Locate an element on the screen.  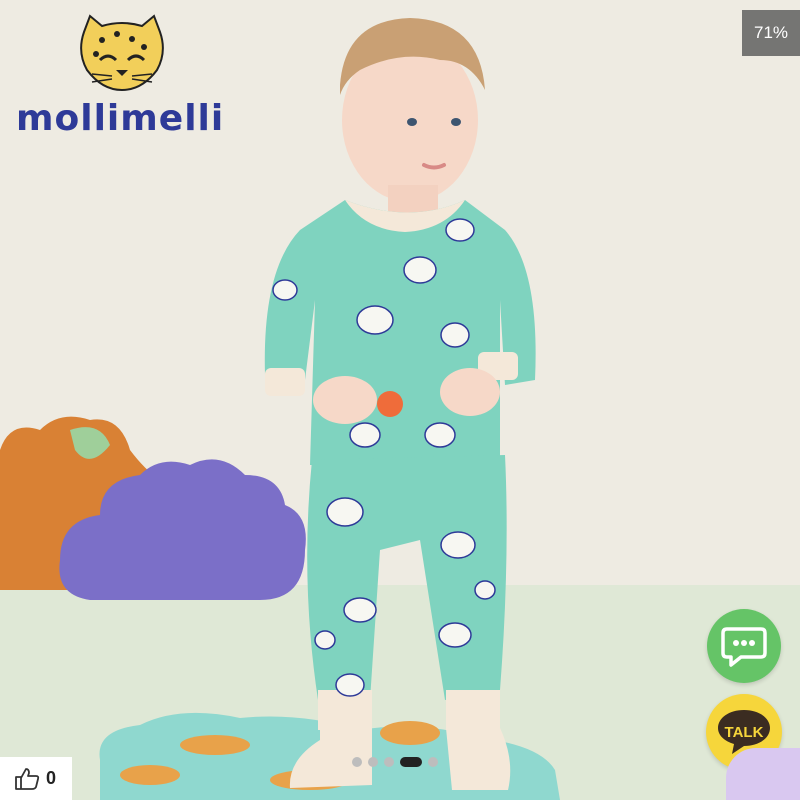
chat-bubble-icon is located at coordinates (744, 647).